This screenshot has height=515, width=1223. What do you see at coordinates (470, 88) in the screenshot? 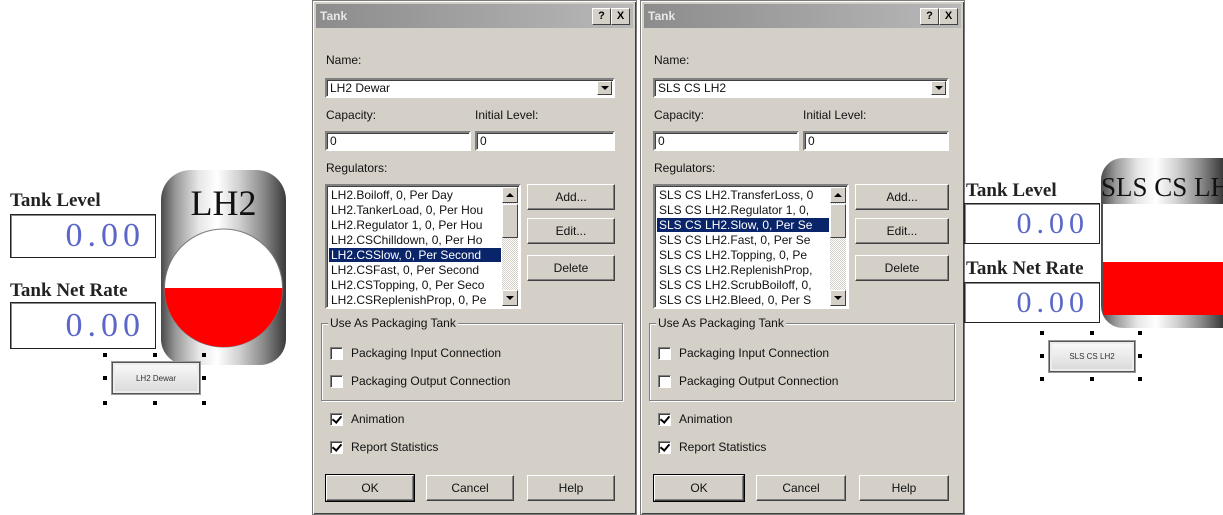
I see `name-combobox: LH2 Dewar` at bounding box center [470, 88].